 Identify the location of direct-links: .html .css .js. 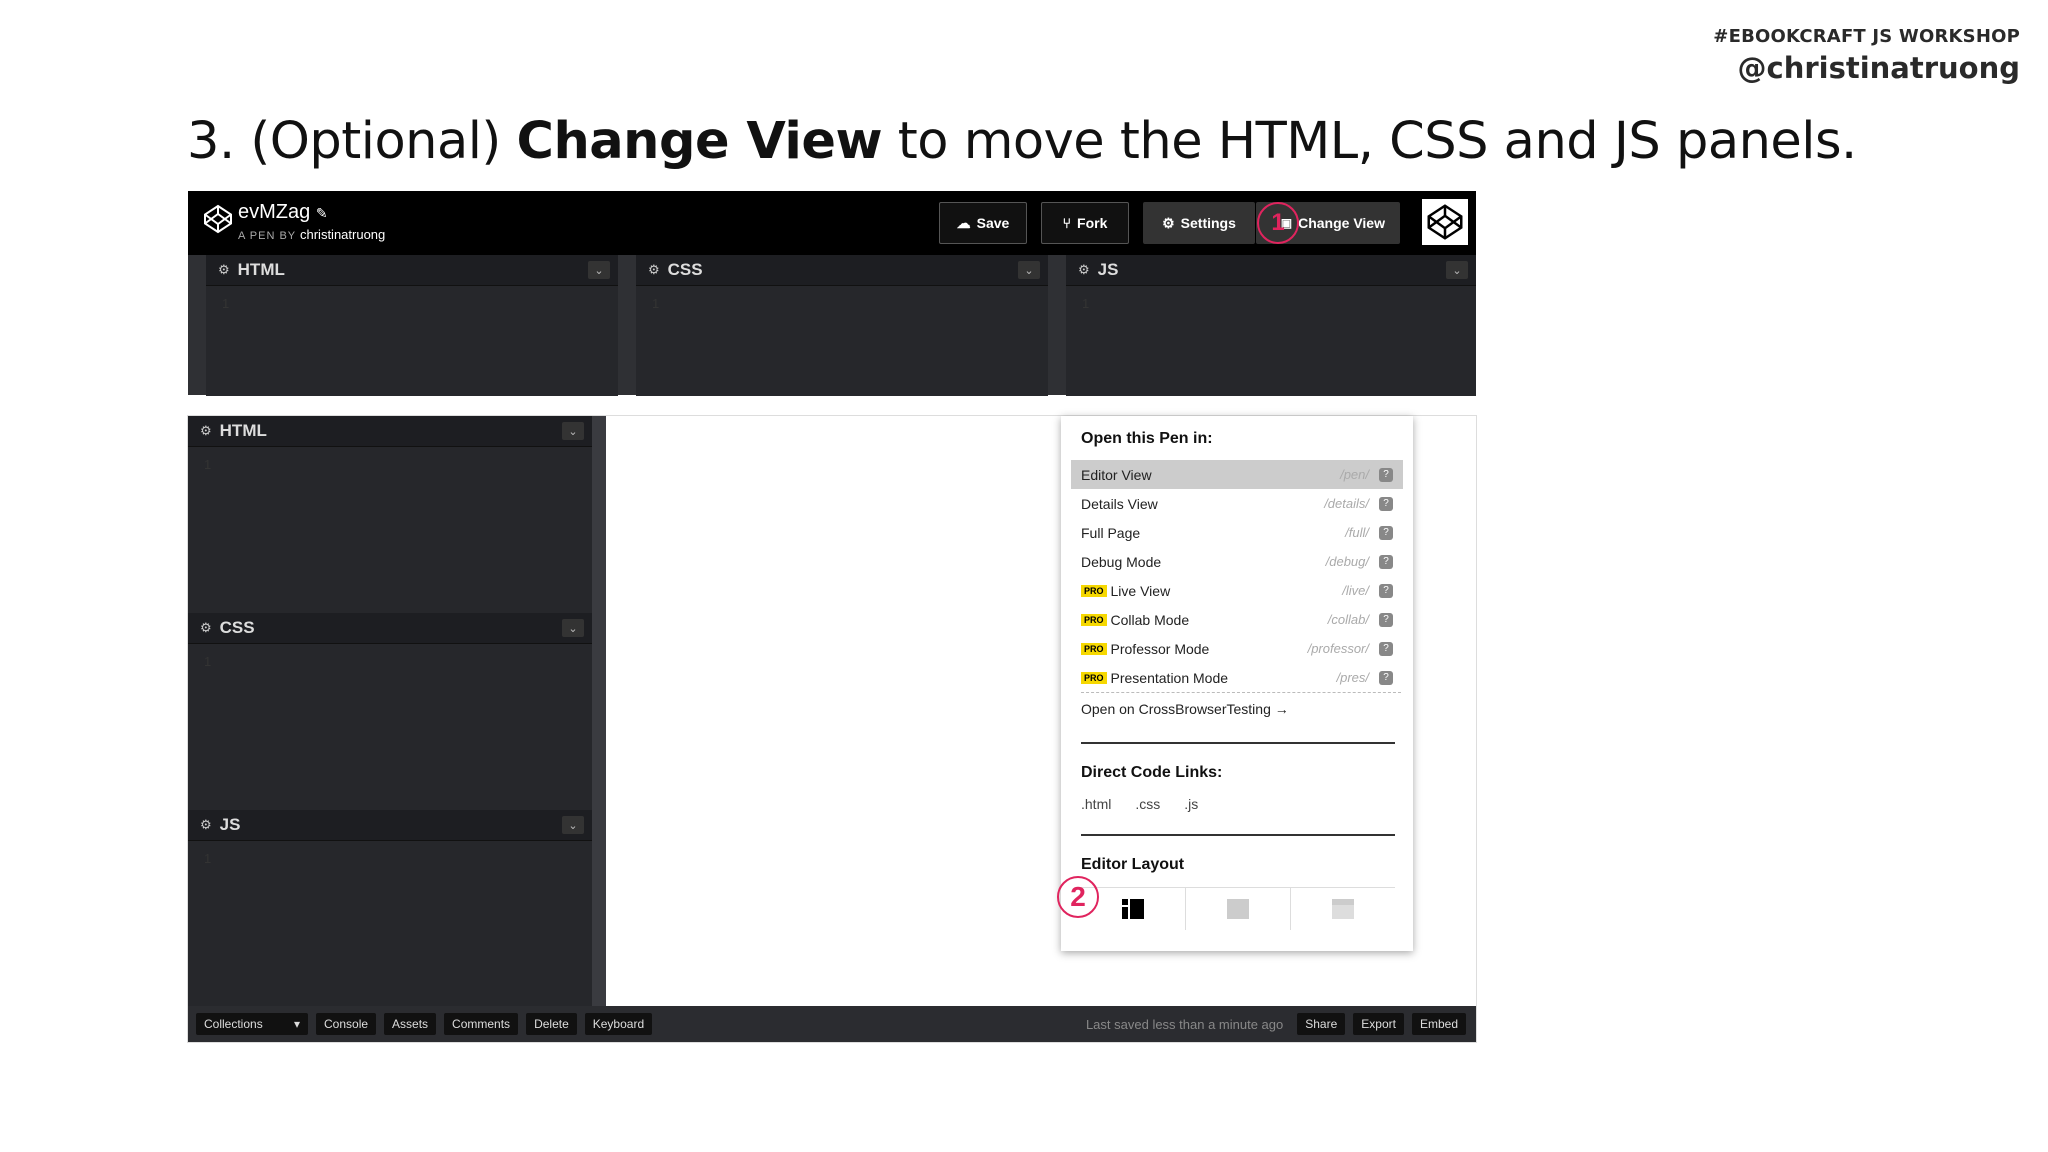
(1139, 804).